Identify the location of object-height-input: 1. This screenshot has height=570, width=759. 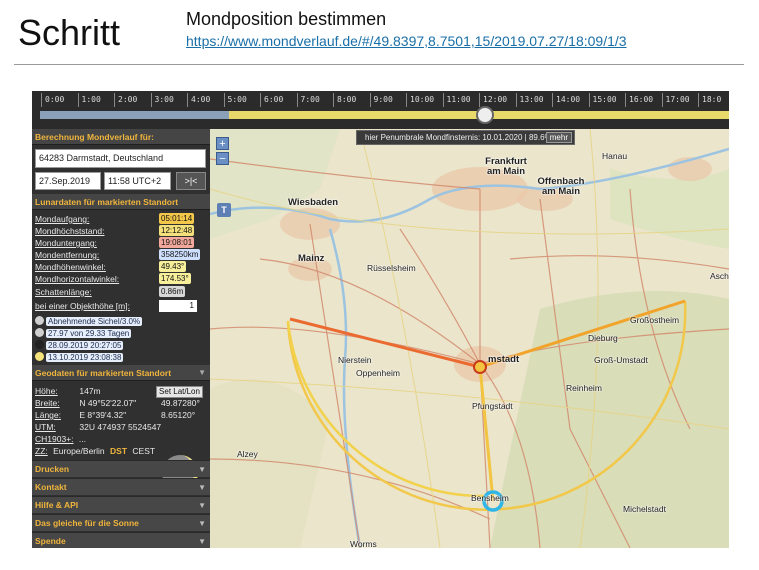
(178, 306).